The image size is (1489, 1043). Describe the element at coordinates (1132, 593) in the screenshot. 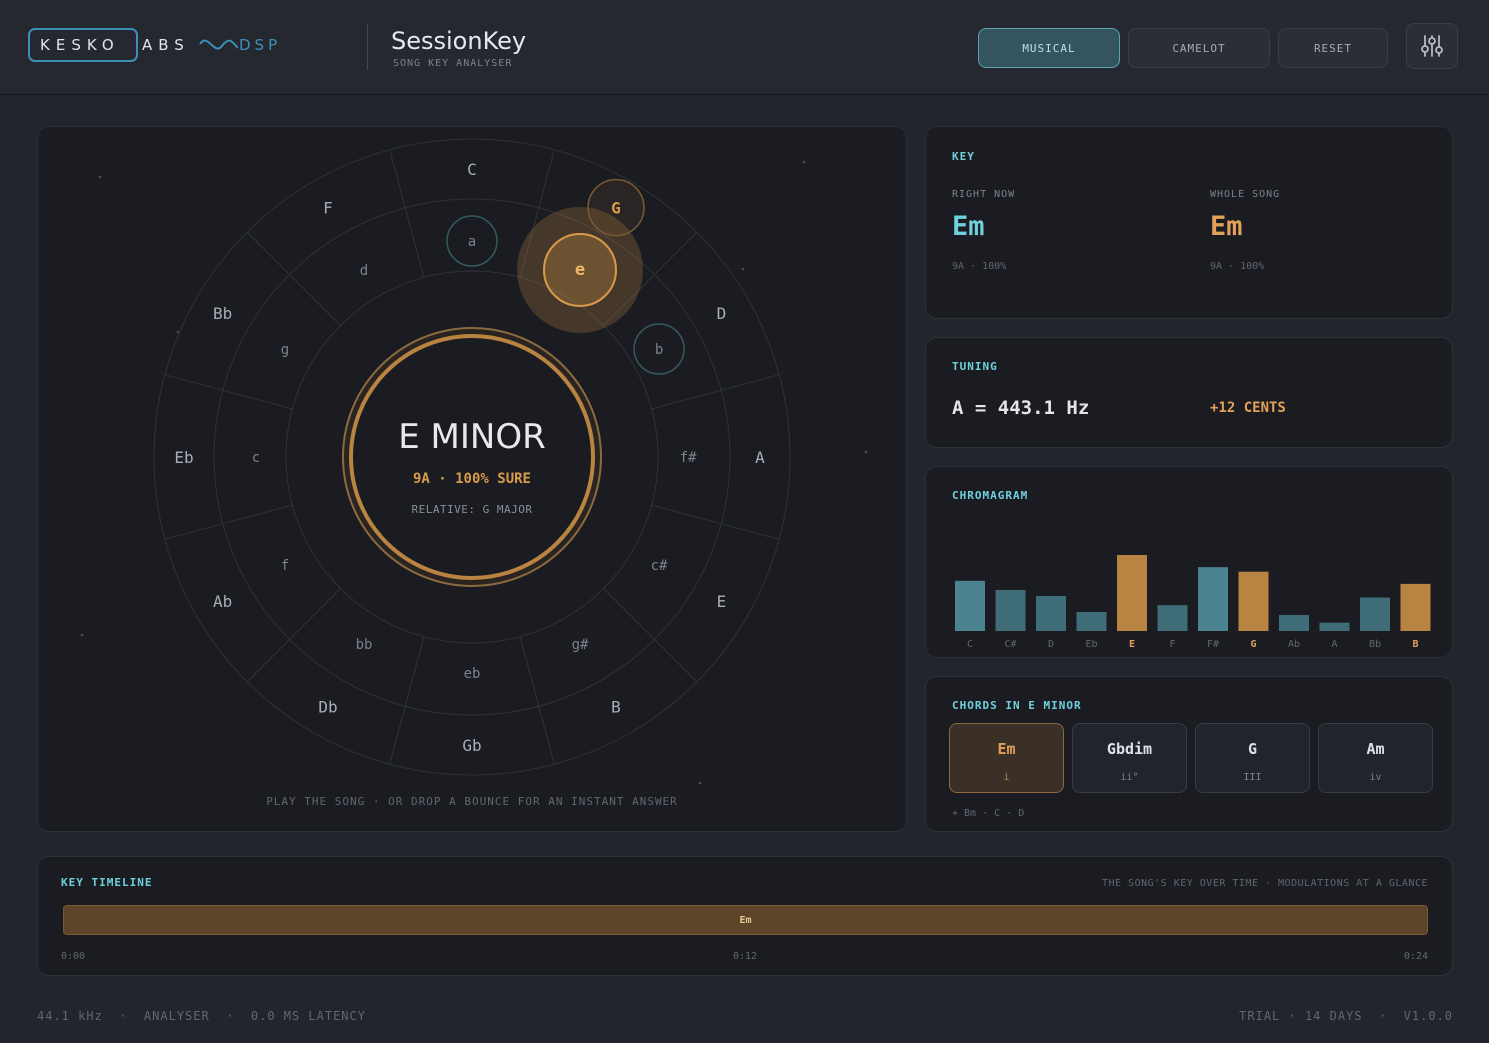

I see `chroma-bar-e` at that location.